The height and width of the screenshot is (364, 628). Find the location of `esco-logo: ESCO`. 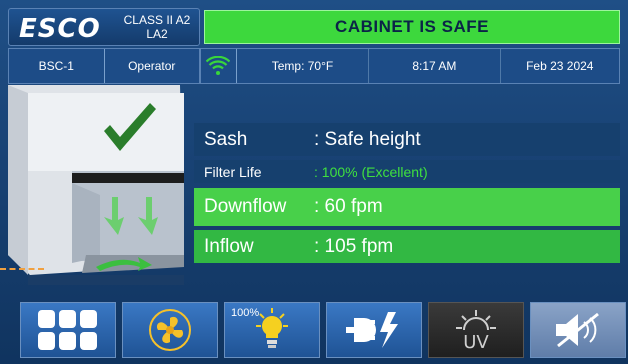

esco-logo: ESCO is located at coordinates (60, 29).